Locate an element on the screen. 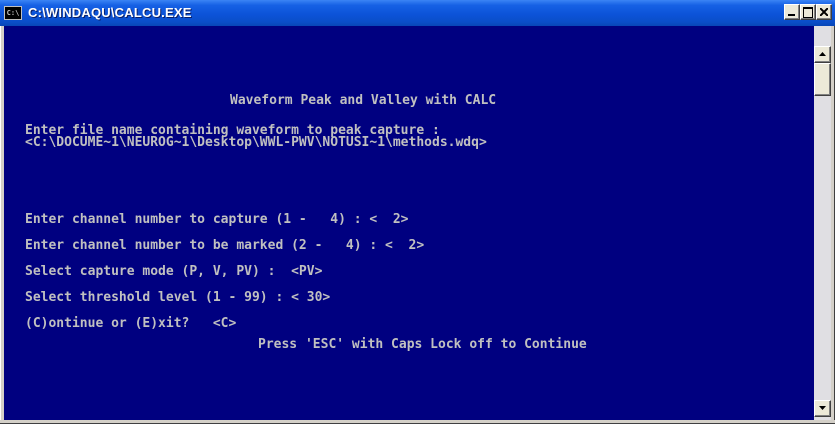  minimize-icon is located at coordinates (791, 15).